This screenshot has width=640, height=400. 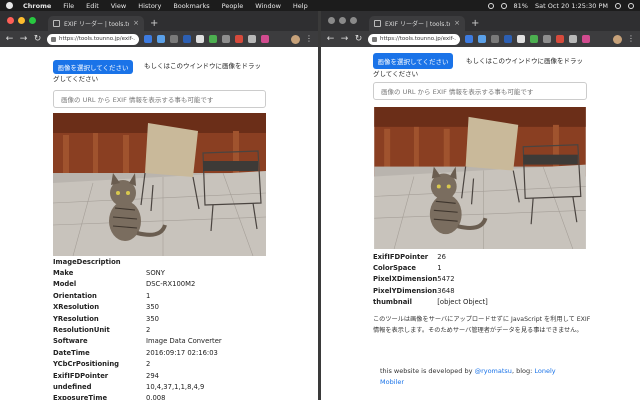 What do you see at coordinates (480, 302) in the screenshot?
I see `exif-row: thumbnail [object Object]` at bounding box center [480, 302].